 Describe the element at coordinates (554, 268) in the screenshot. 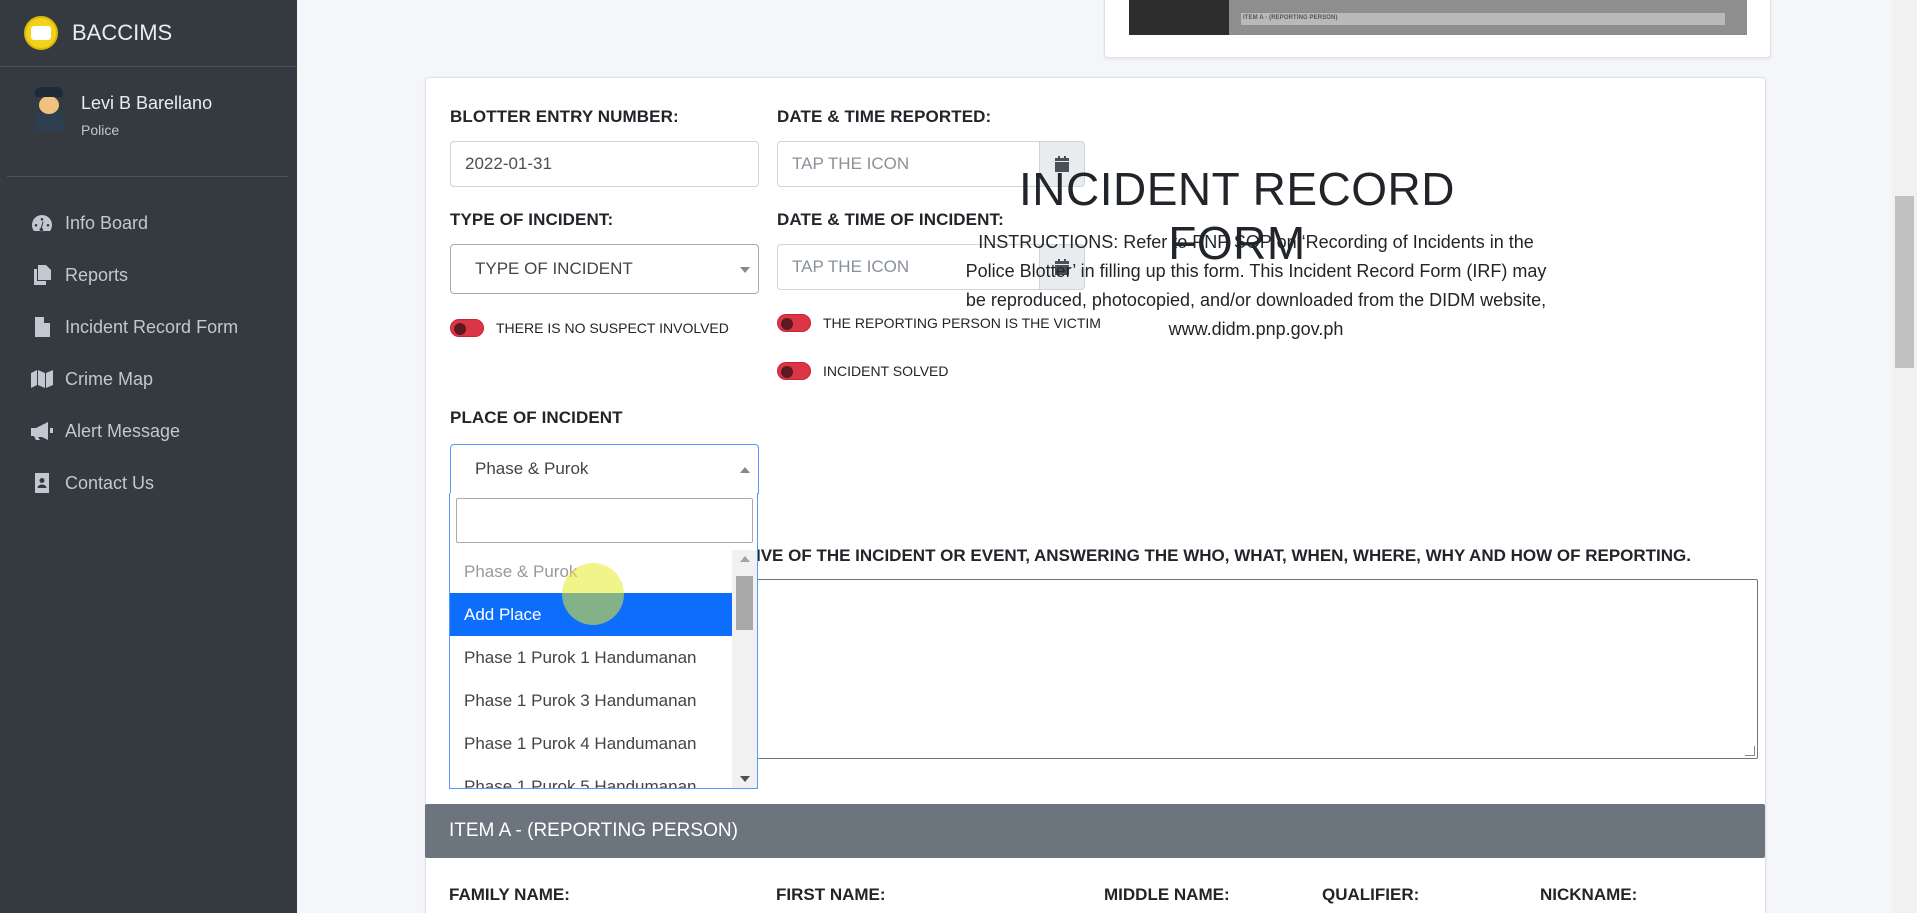

I see `type-of-incident-value: TYPE OF INCIDENT` at that location.